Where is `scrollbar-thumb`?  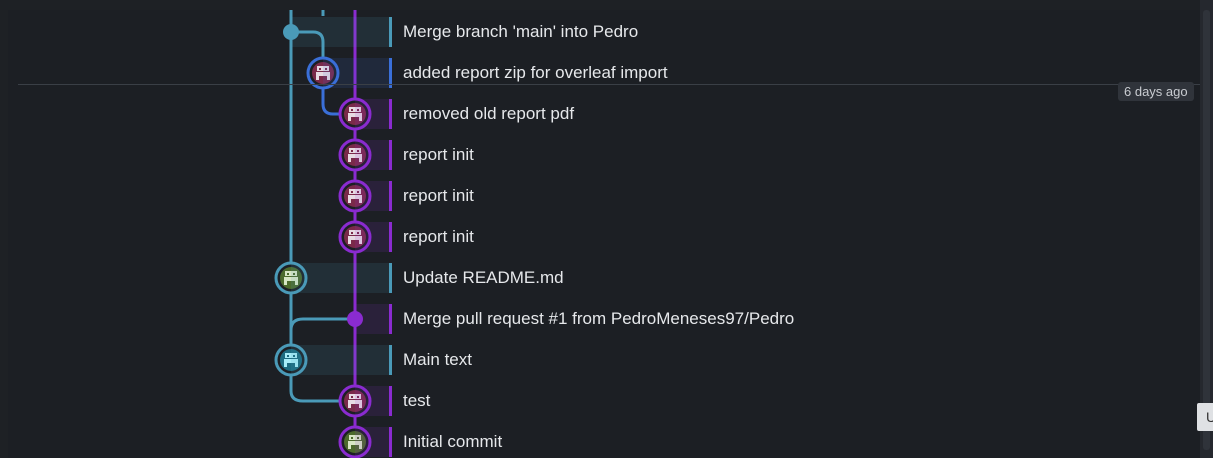
scrollbar-thumb is located at coordinates (1206, 230).